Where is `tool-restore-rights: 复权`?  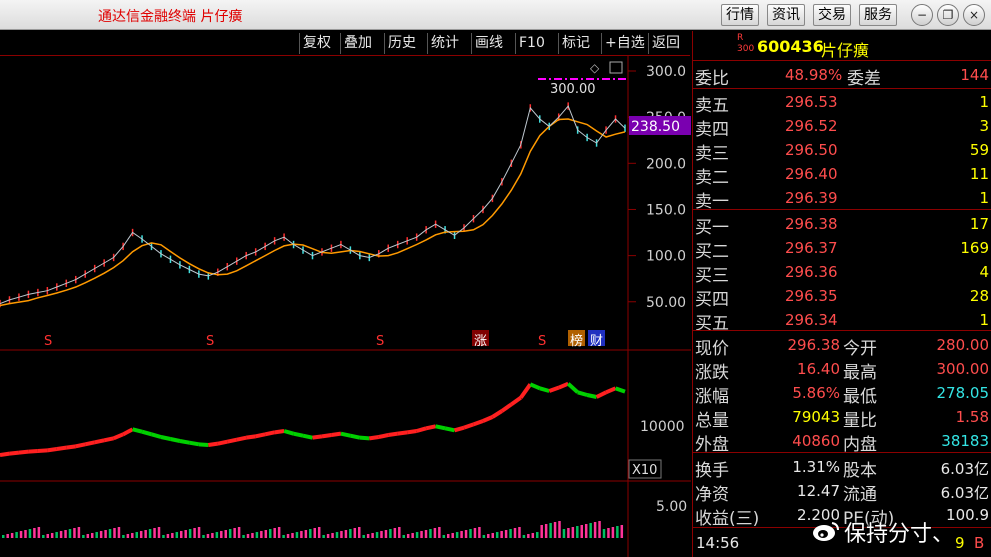 tool-restore-rights: 复权 is located at coordinates (316, 43).